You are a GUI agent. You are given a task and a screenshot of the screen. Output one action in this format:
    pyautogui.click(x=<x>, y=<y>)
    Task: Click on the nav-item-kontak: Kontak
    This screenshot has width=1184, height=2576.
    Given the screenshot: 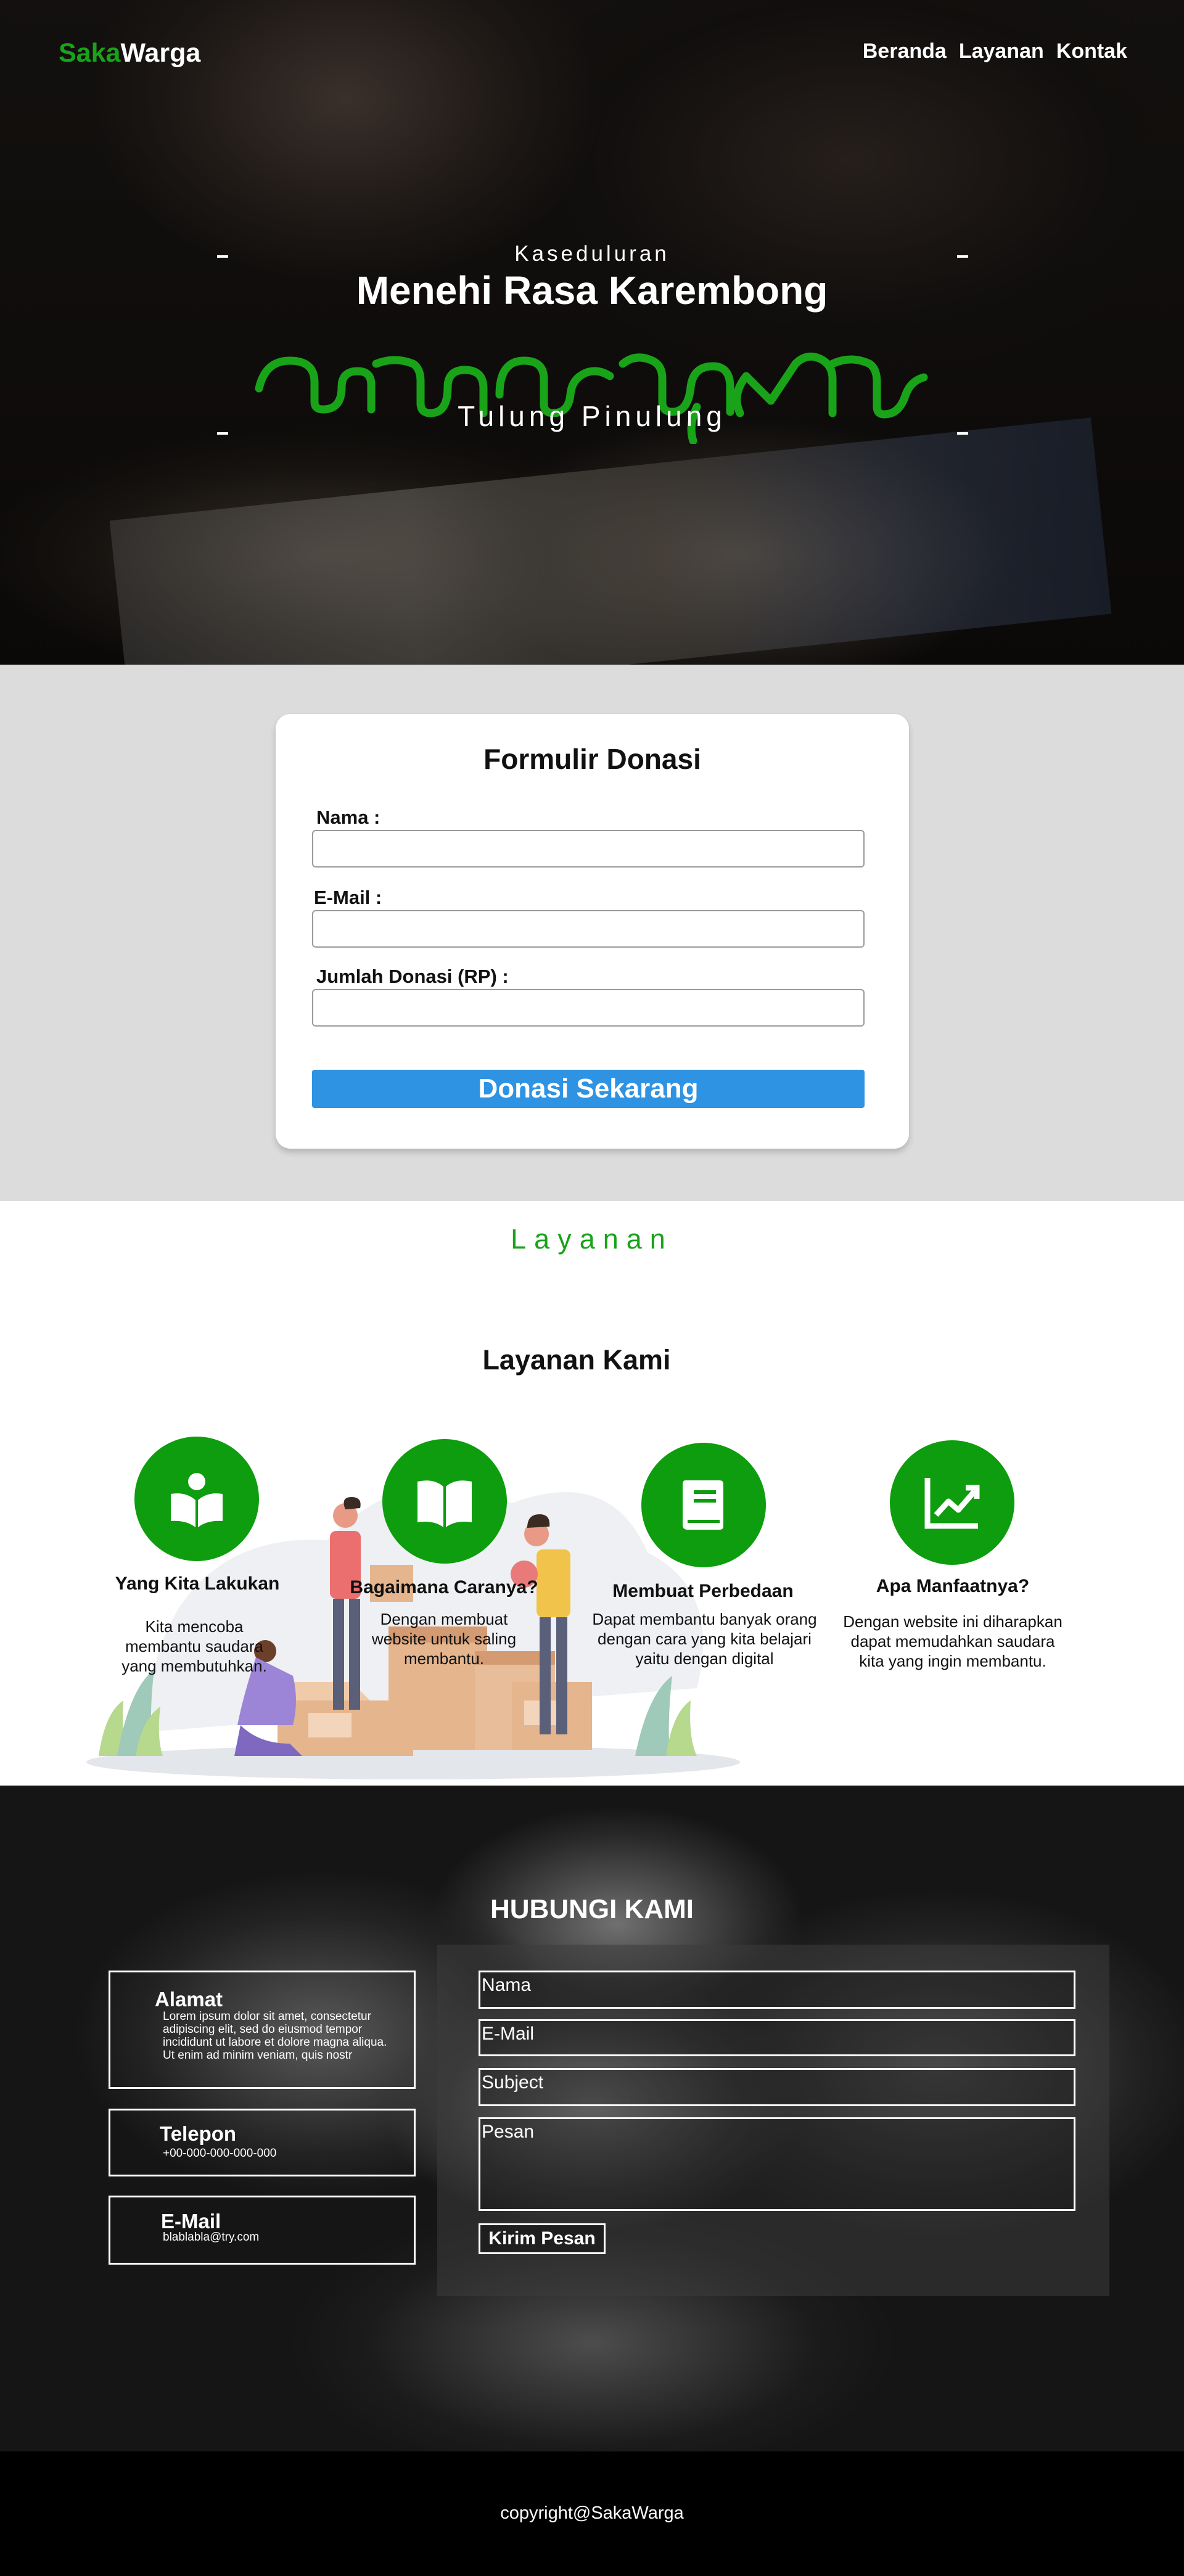 What is the action you would take?
    pyautogui.click(x=1091, y=52)
    